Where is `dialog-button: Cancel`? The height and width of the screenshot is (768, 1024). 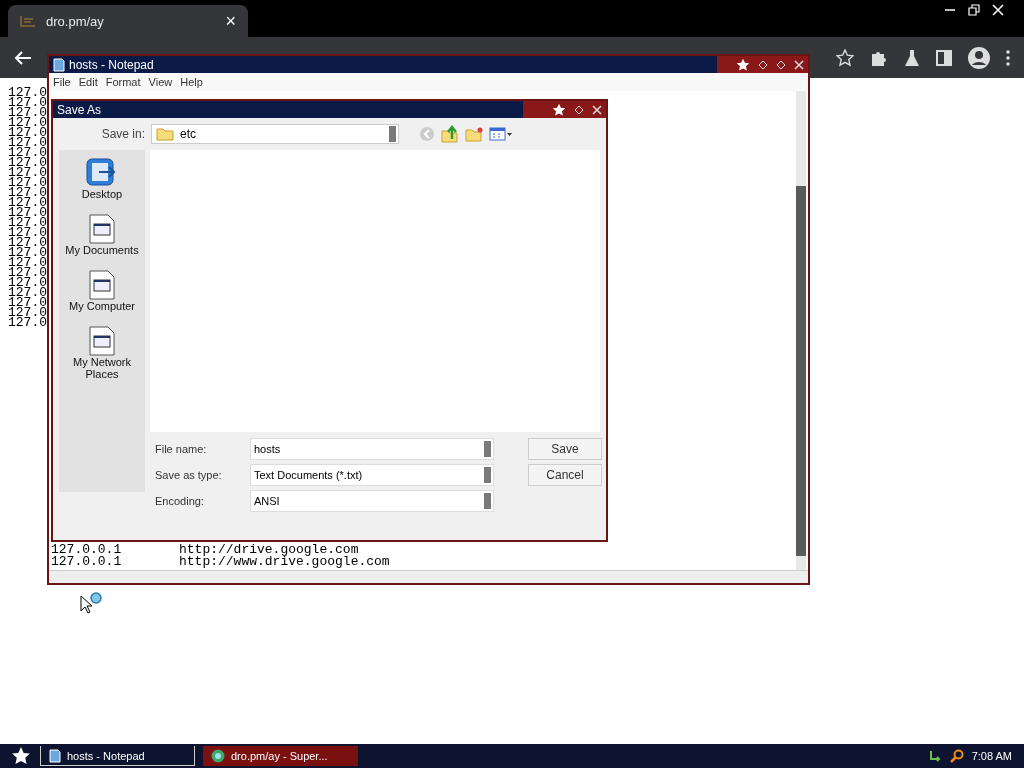
dialog-button: Cancel is located at coordinates (565, 475).